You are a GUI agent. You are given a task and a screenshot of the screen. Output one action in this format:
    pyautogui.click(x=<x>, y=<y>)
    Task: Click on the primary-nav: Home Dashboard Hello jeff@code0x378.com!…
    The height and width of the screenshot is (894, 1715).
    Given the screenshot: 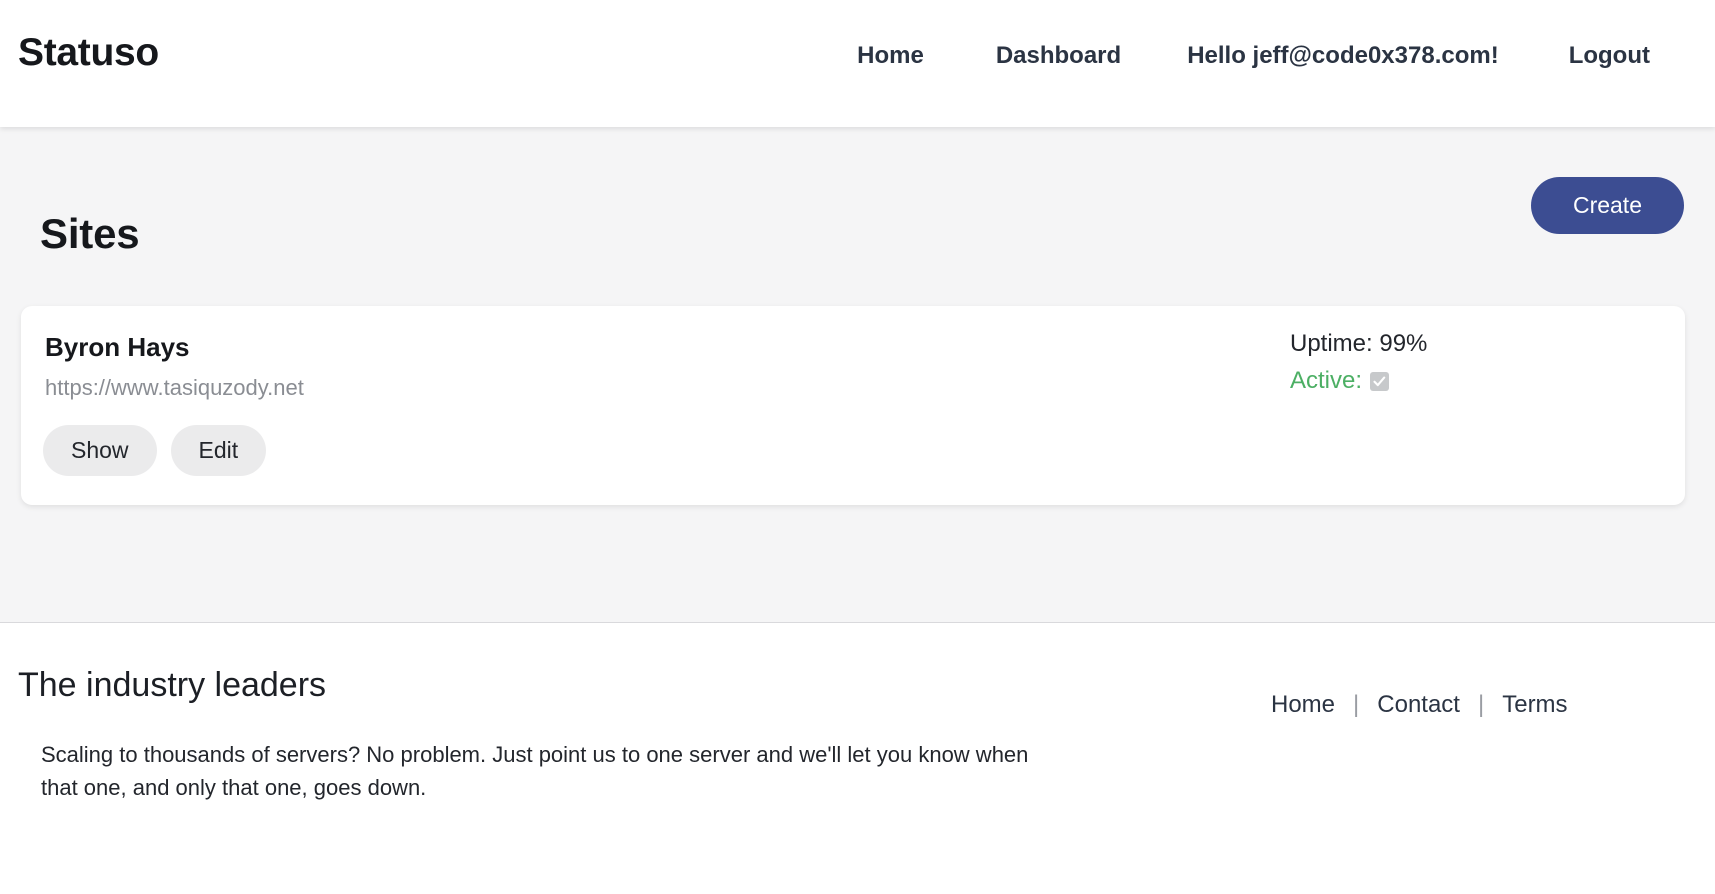 What is the action you would take?
    pyautogui.click(x=1280, y=55)
    